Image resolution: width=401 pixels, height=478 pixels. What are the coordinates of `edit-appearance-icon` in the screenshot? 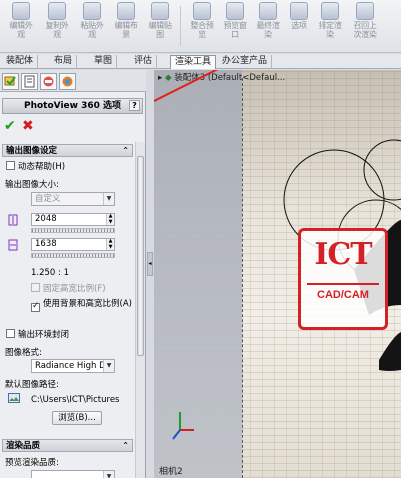 It's located at (21, 11).